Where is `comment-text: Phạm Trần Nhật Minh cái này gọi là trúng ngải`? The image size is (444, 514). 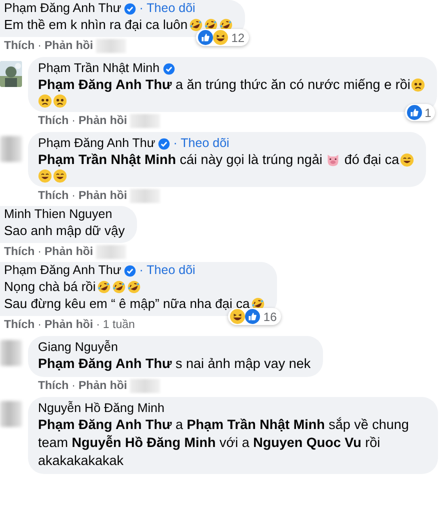 comment-text: Phạm Trần Nhật Minh cái này gọi là trúng ngải is located at coordinates (180, 160).